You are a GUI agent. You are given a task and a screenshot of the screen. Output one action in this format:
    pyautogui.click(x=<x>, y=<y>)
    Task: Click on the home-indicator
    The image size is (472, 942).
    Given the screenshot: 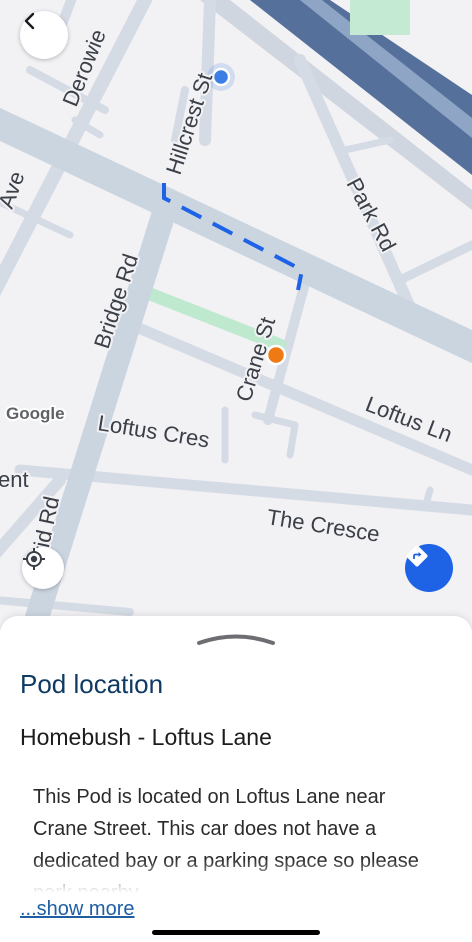 What is the action you would take?
    pyautogui.click(x=236, y=932)
    